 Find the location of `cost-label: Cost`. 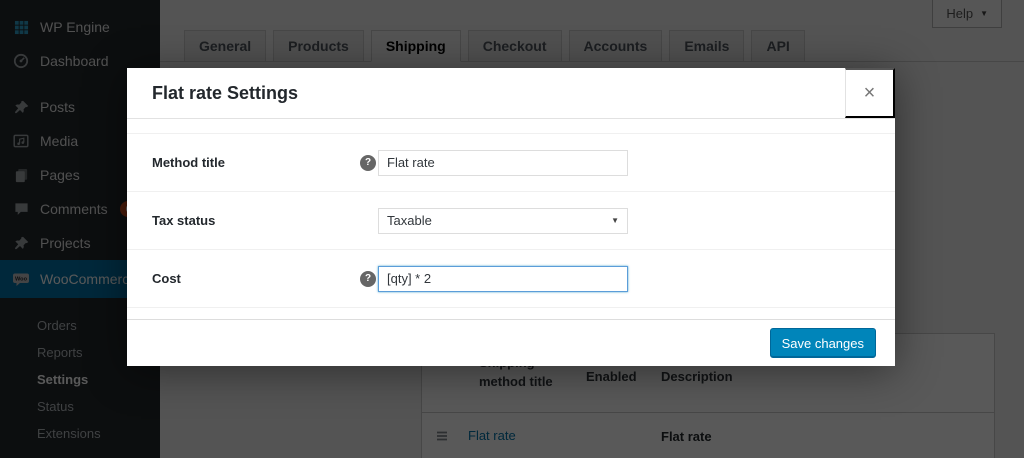

cost-label: Cost is located at coordinates (166, 278).